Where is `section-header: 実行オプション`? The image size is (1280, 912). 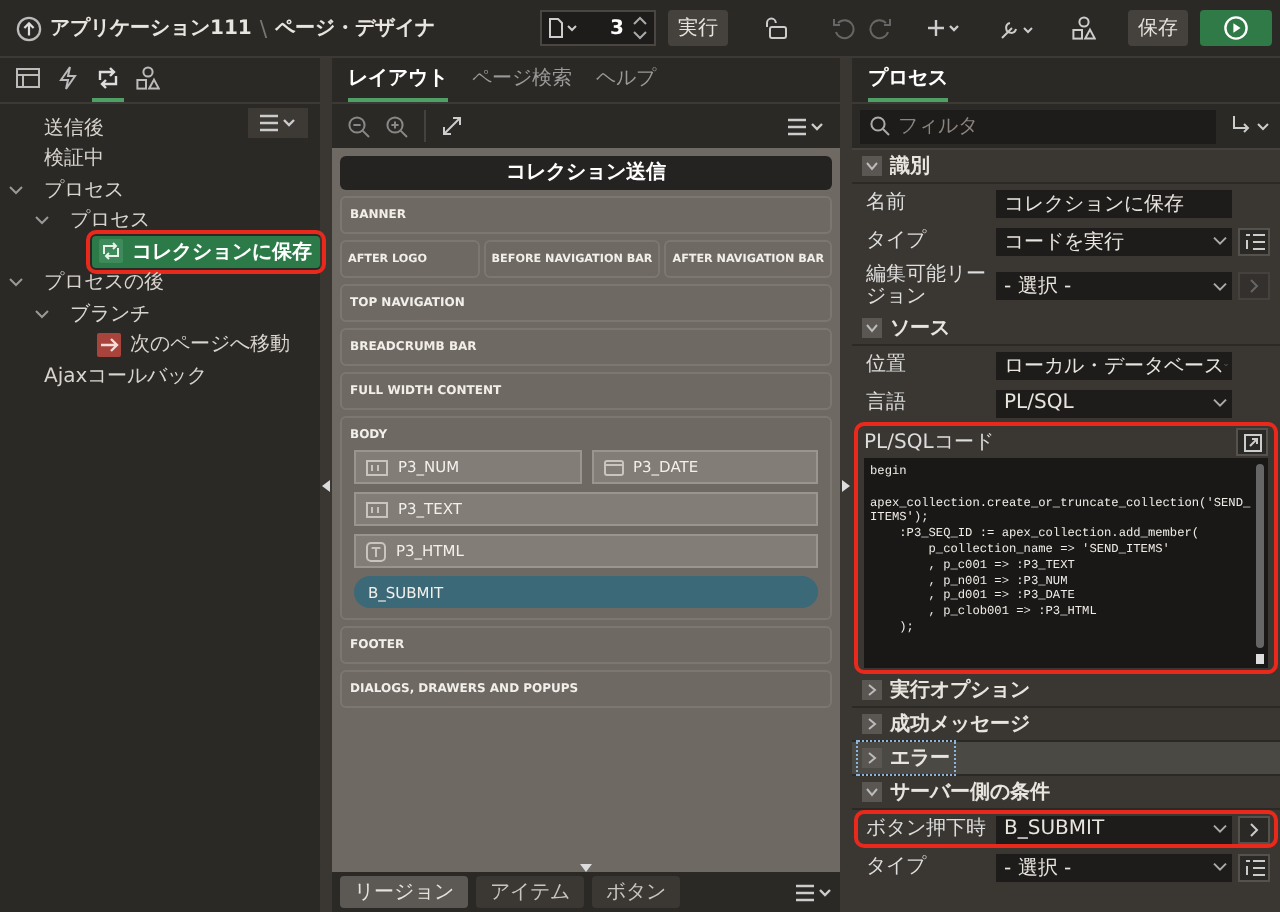 section-header: 実行オプション is located at coordinates (1066, 691).